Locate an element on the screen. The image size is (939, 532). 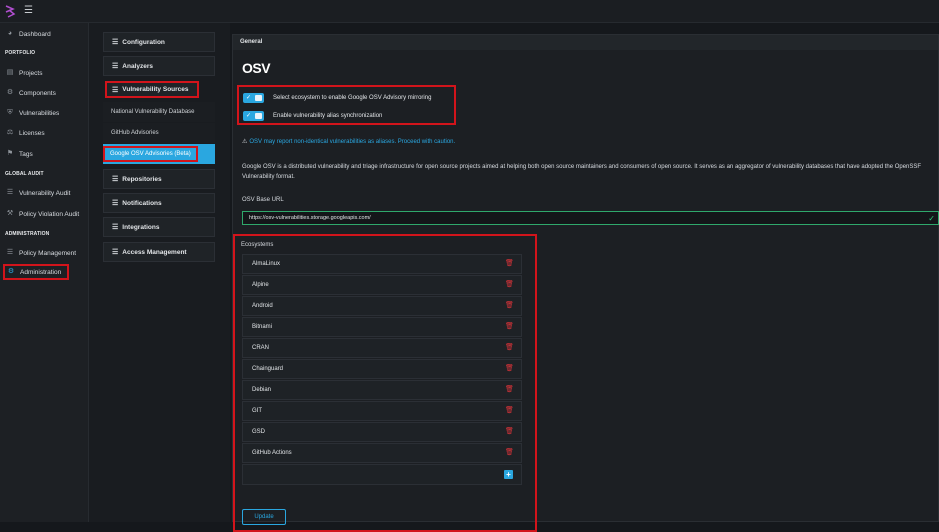
tag-icon: ⚑ is located at coordinates (10, 153).